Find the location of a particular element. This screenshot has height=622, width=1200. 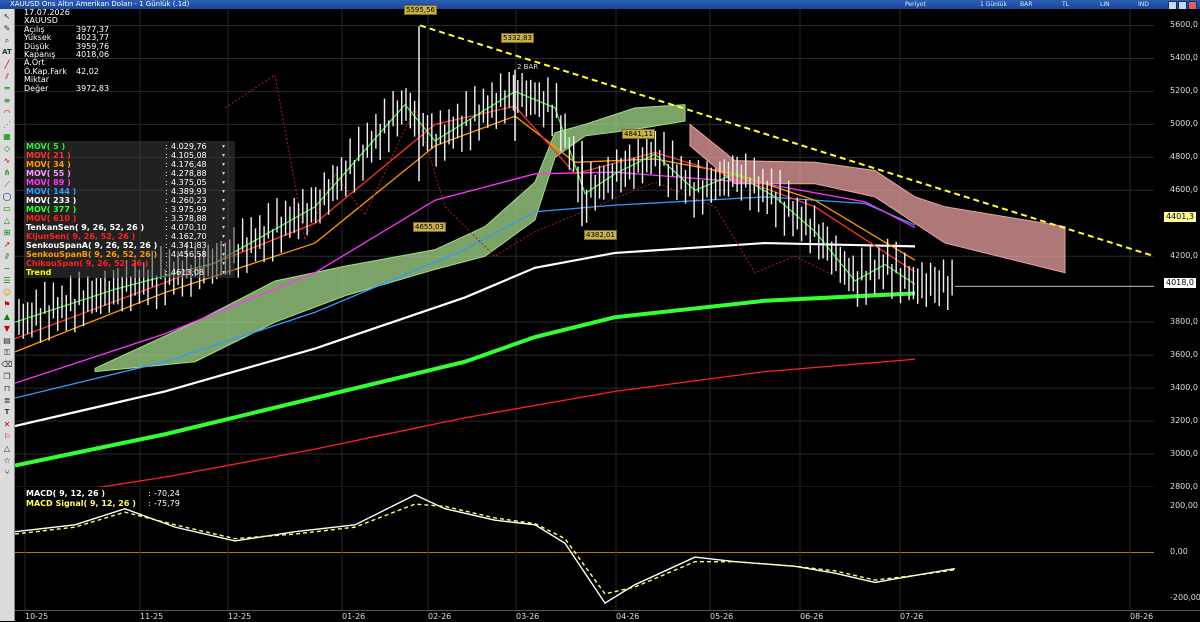

grid-icon: ▦ is located at coordinates (7, 136).